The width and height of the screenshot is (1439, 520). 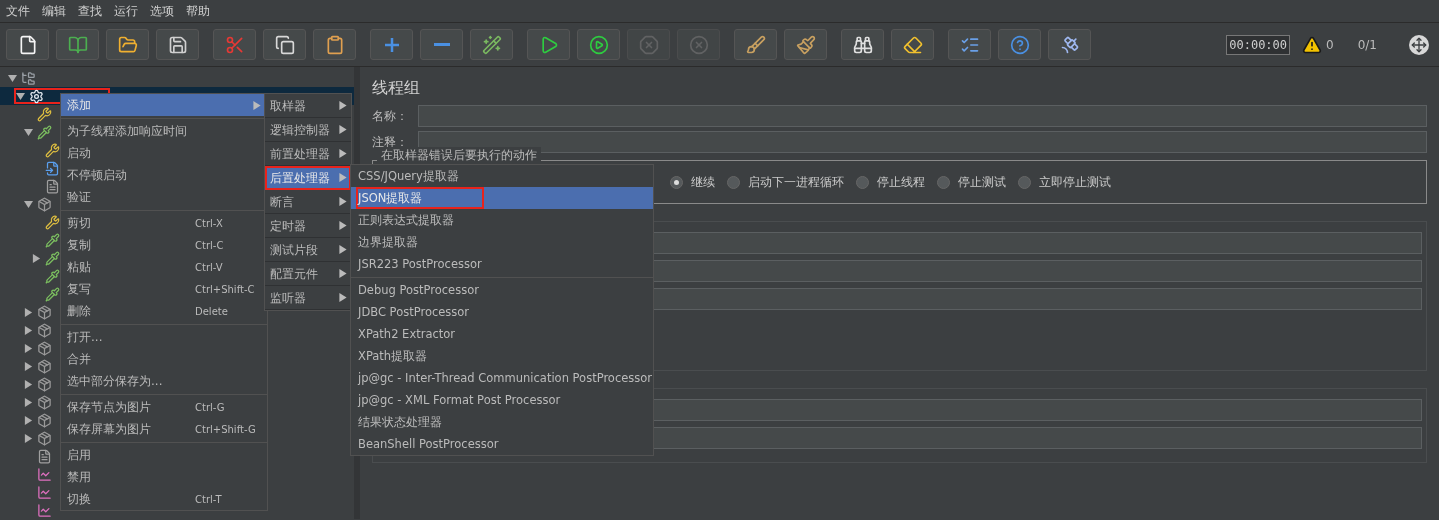 I want to click on menu-item-label: 启动, so click(x=79, y=153).